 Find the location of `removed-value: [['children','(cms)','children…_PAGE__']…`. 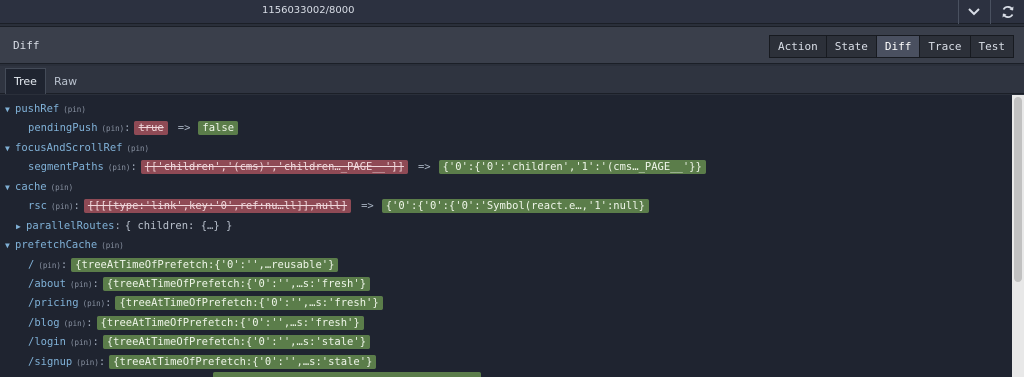

removed-value: [['children','(cms)','children…_PAGE__']… is located at coordinates (274, 167).